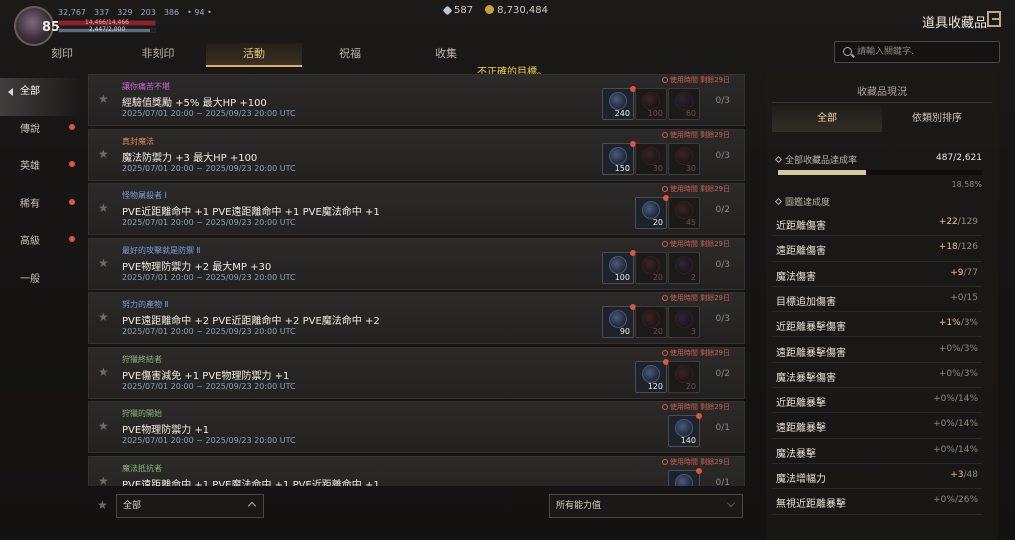 This screenshot has height=540, width=1015. What do you see at coordinates (30, 279) in the screenshot?
I see `sidebar-item-label: 一般` at bounding box center [30, 279].